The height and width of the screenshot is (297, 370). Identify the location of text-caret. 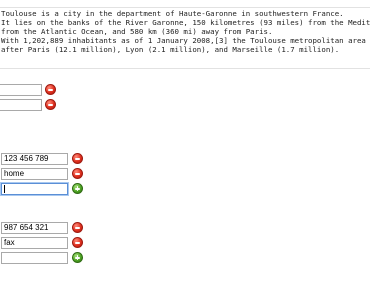
(4, 188).